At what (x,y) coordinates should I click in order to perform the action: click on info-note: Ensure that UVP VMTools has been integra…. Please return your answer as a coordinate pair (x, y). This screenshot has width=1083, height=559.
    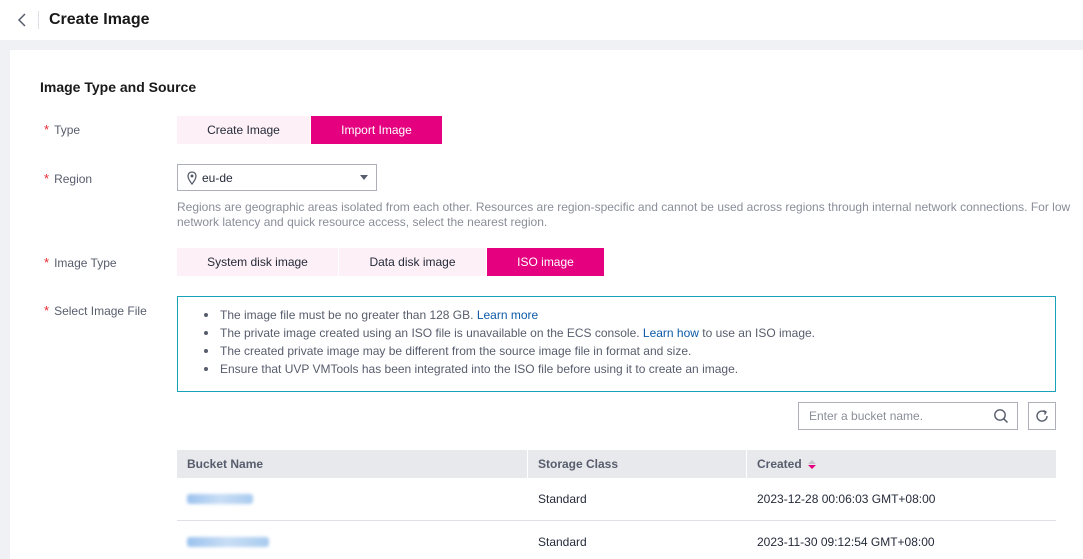
    Looking at the image, I should click on (629, 369).